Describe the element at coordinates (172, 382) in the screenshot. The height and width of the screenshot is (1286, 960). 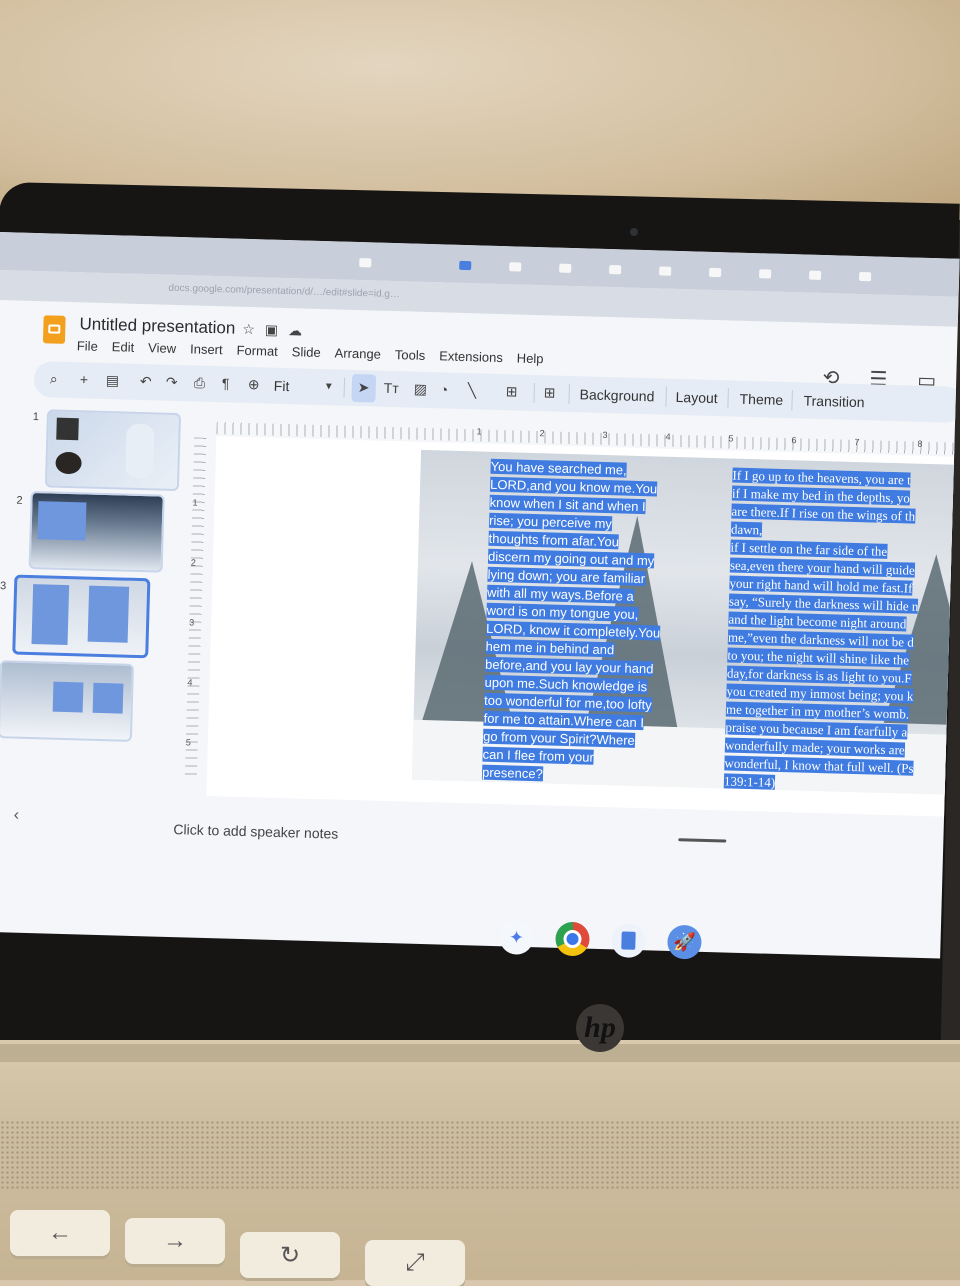
I see `redo-icon: ↷` at that location.